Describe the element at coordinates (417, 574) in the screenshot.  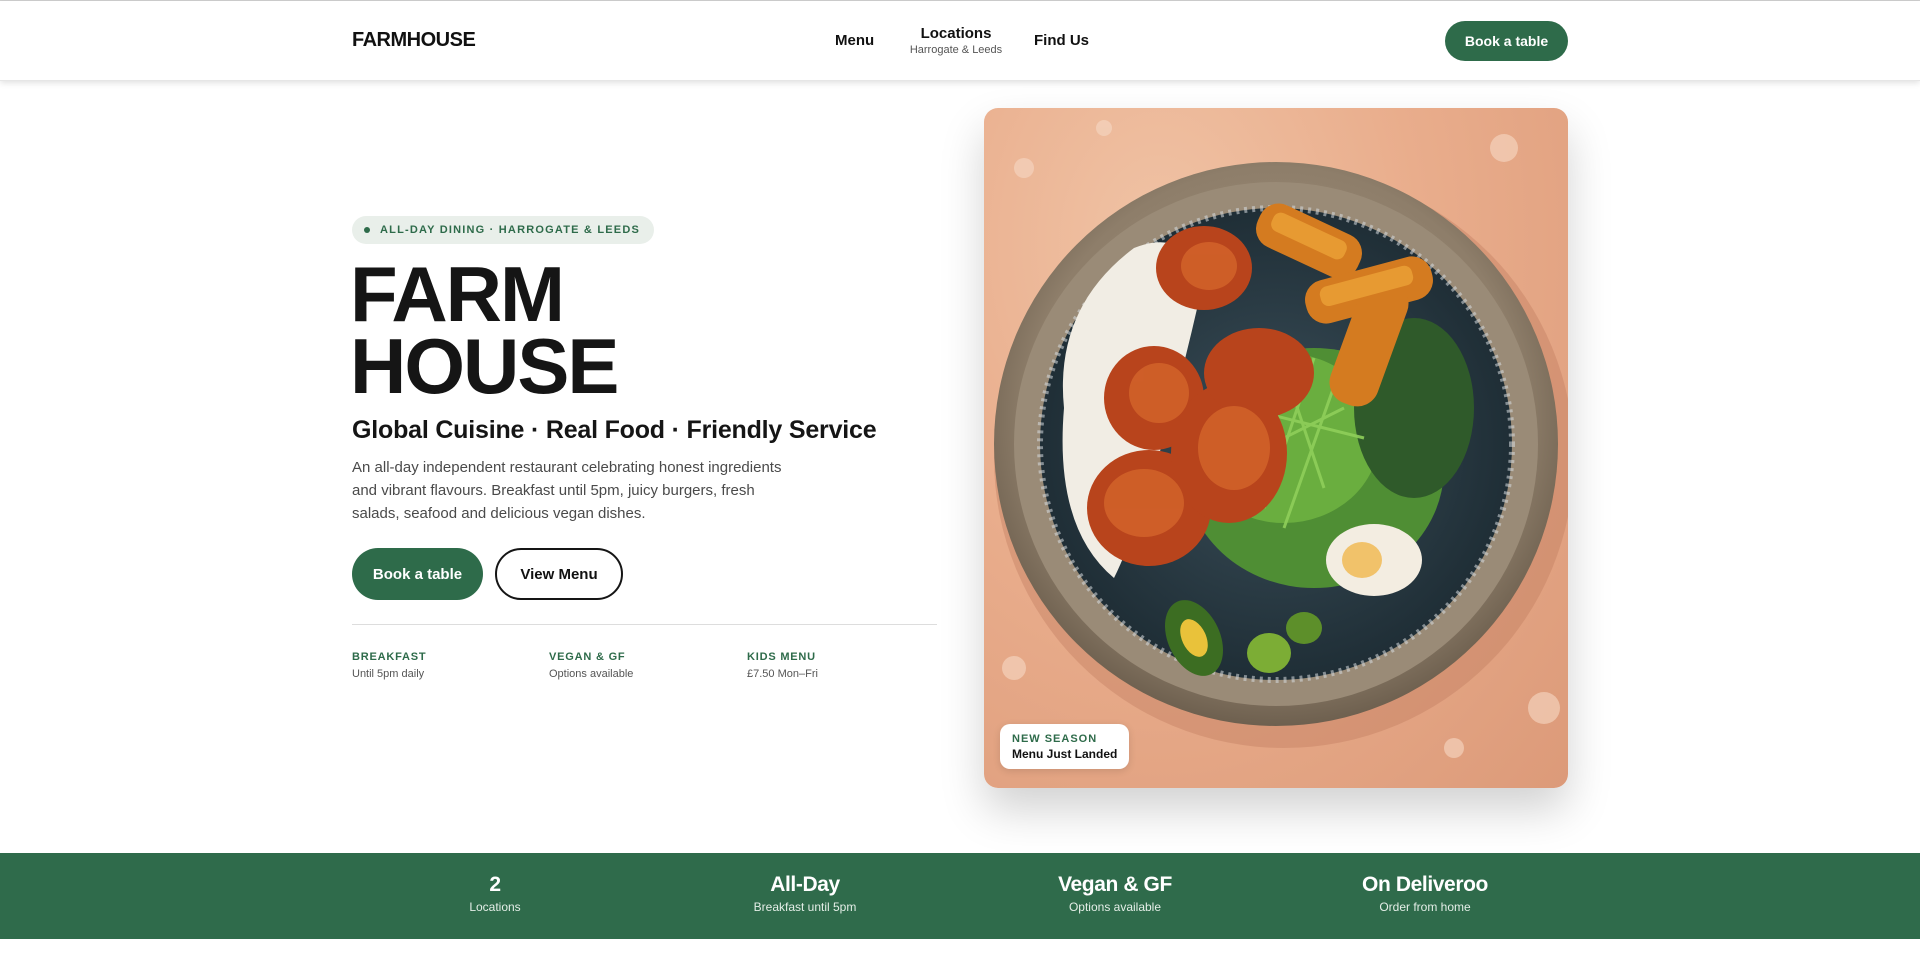
I see `hero-book-table-button: Book a table` at that location.